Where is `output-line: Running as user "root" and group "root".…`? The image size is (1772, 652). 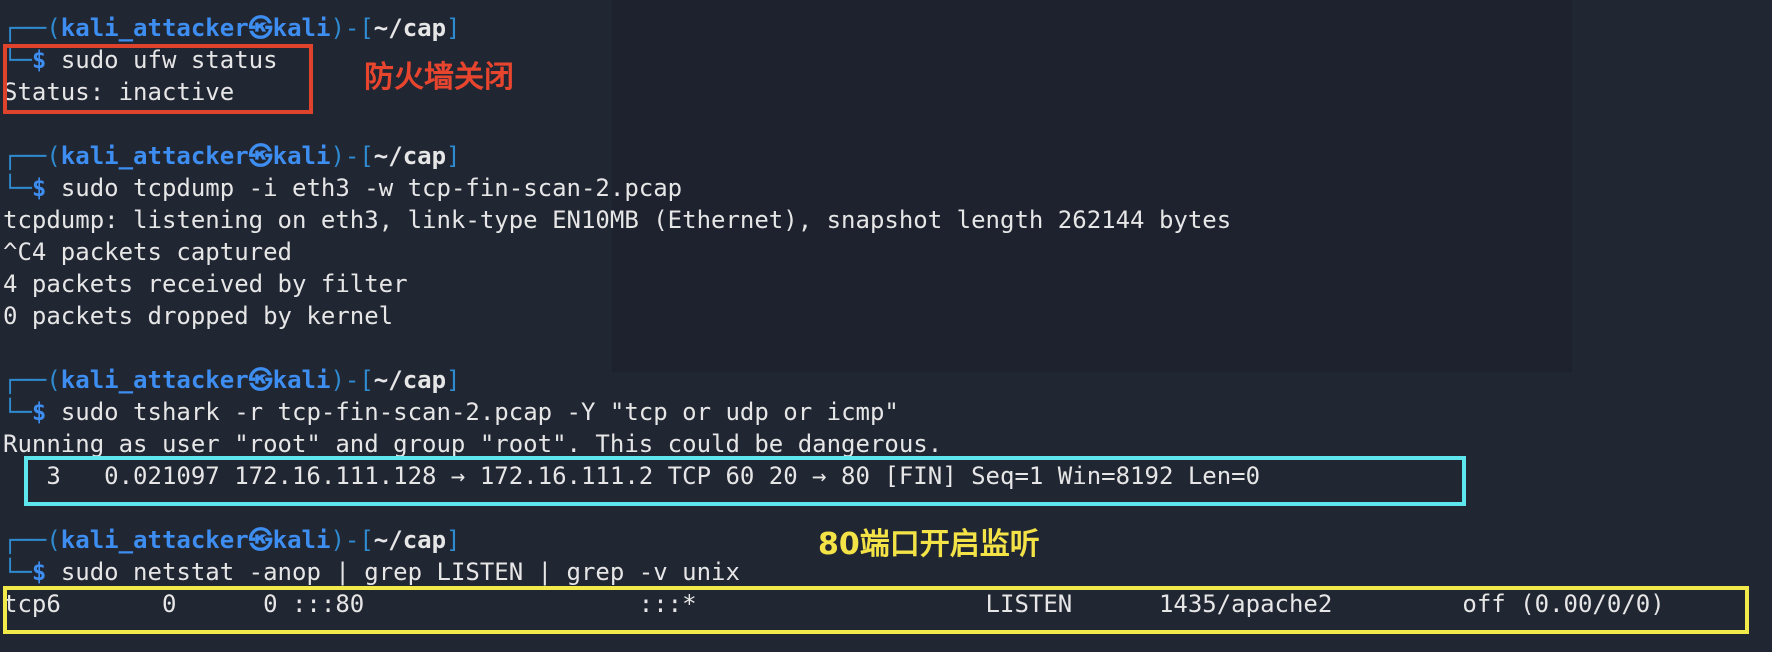
output-line: Running as user "root" and group "root".… is located at coordinates (473, 444).